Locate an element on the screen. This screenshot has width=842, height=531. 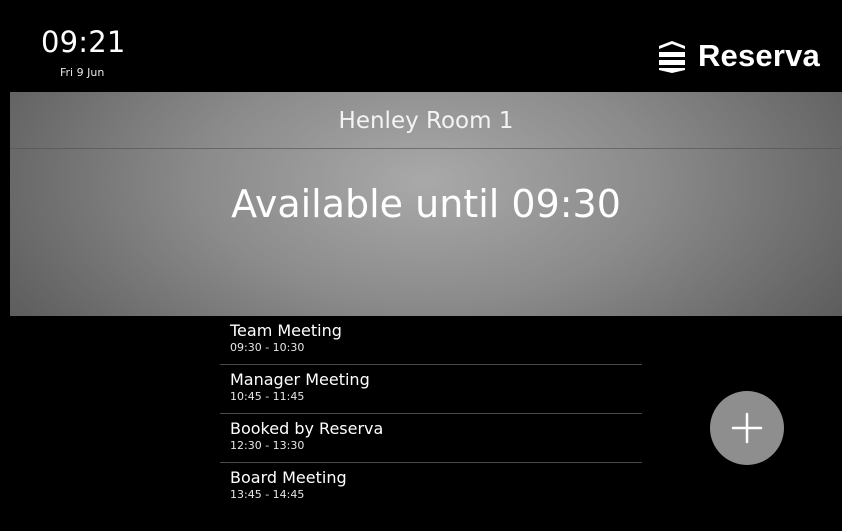
plus-icon is located at coordinates (747, 428).